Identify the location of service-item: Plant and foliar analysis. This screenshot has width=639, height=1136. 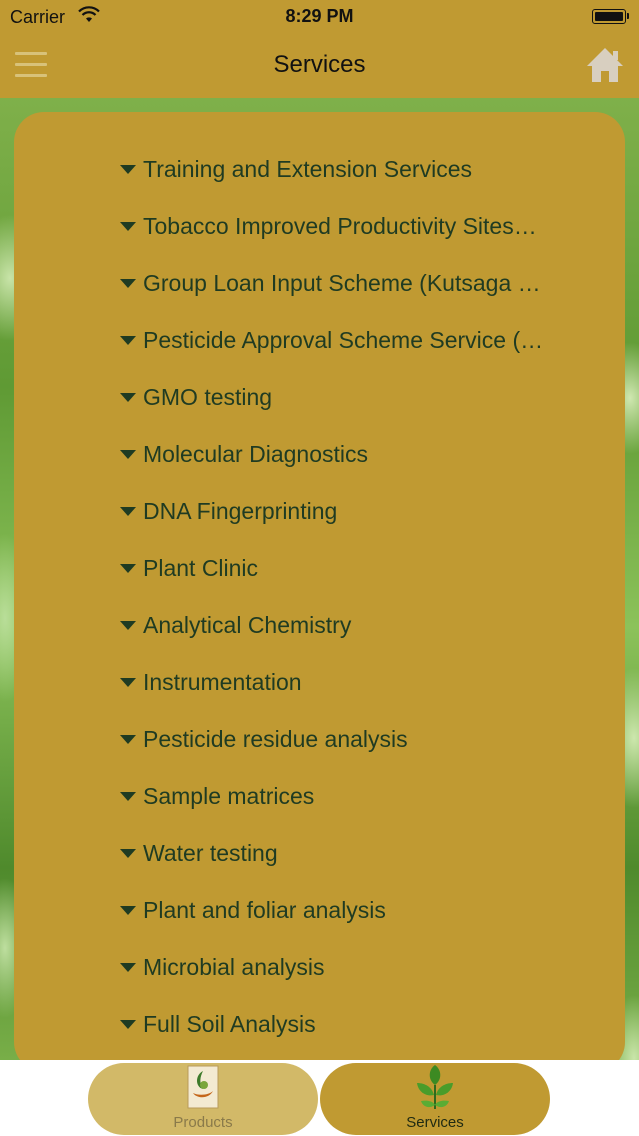
(355, 915).